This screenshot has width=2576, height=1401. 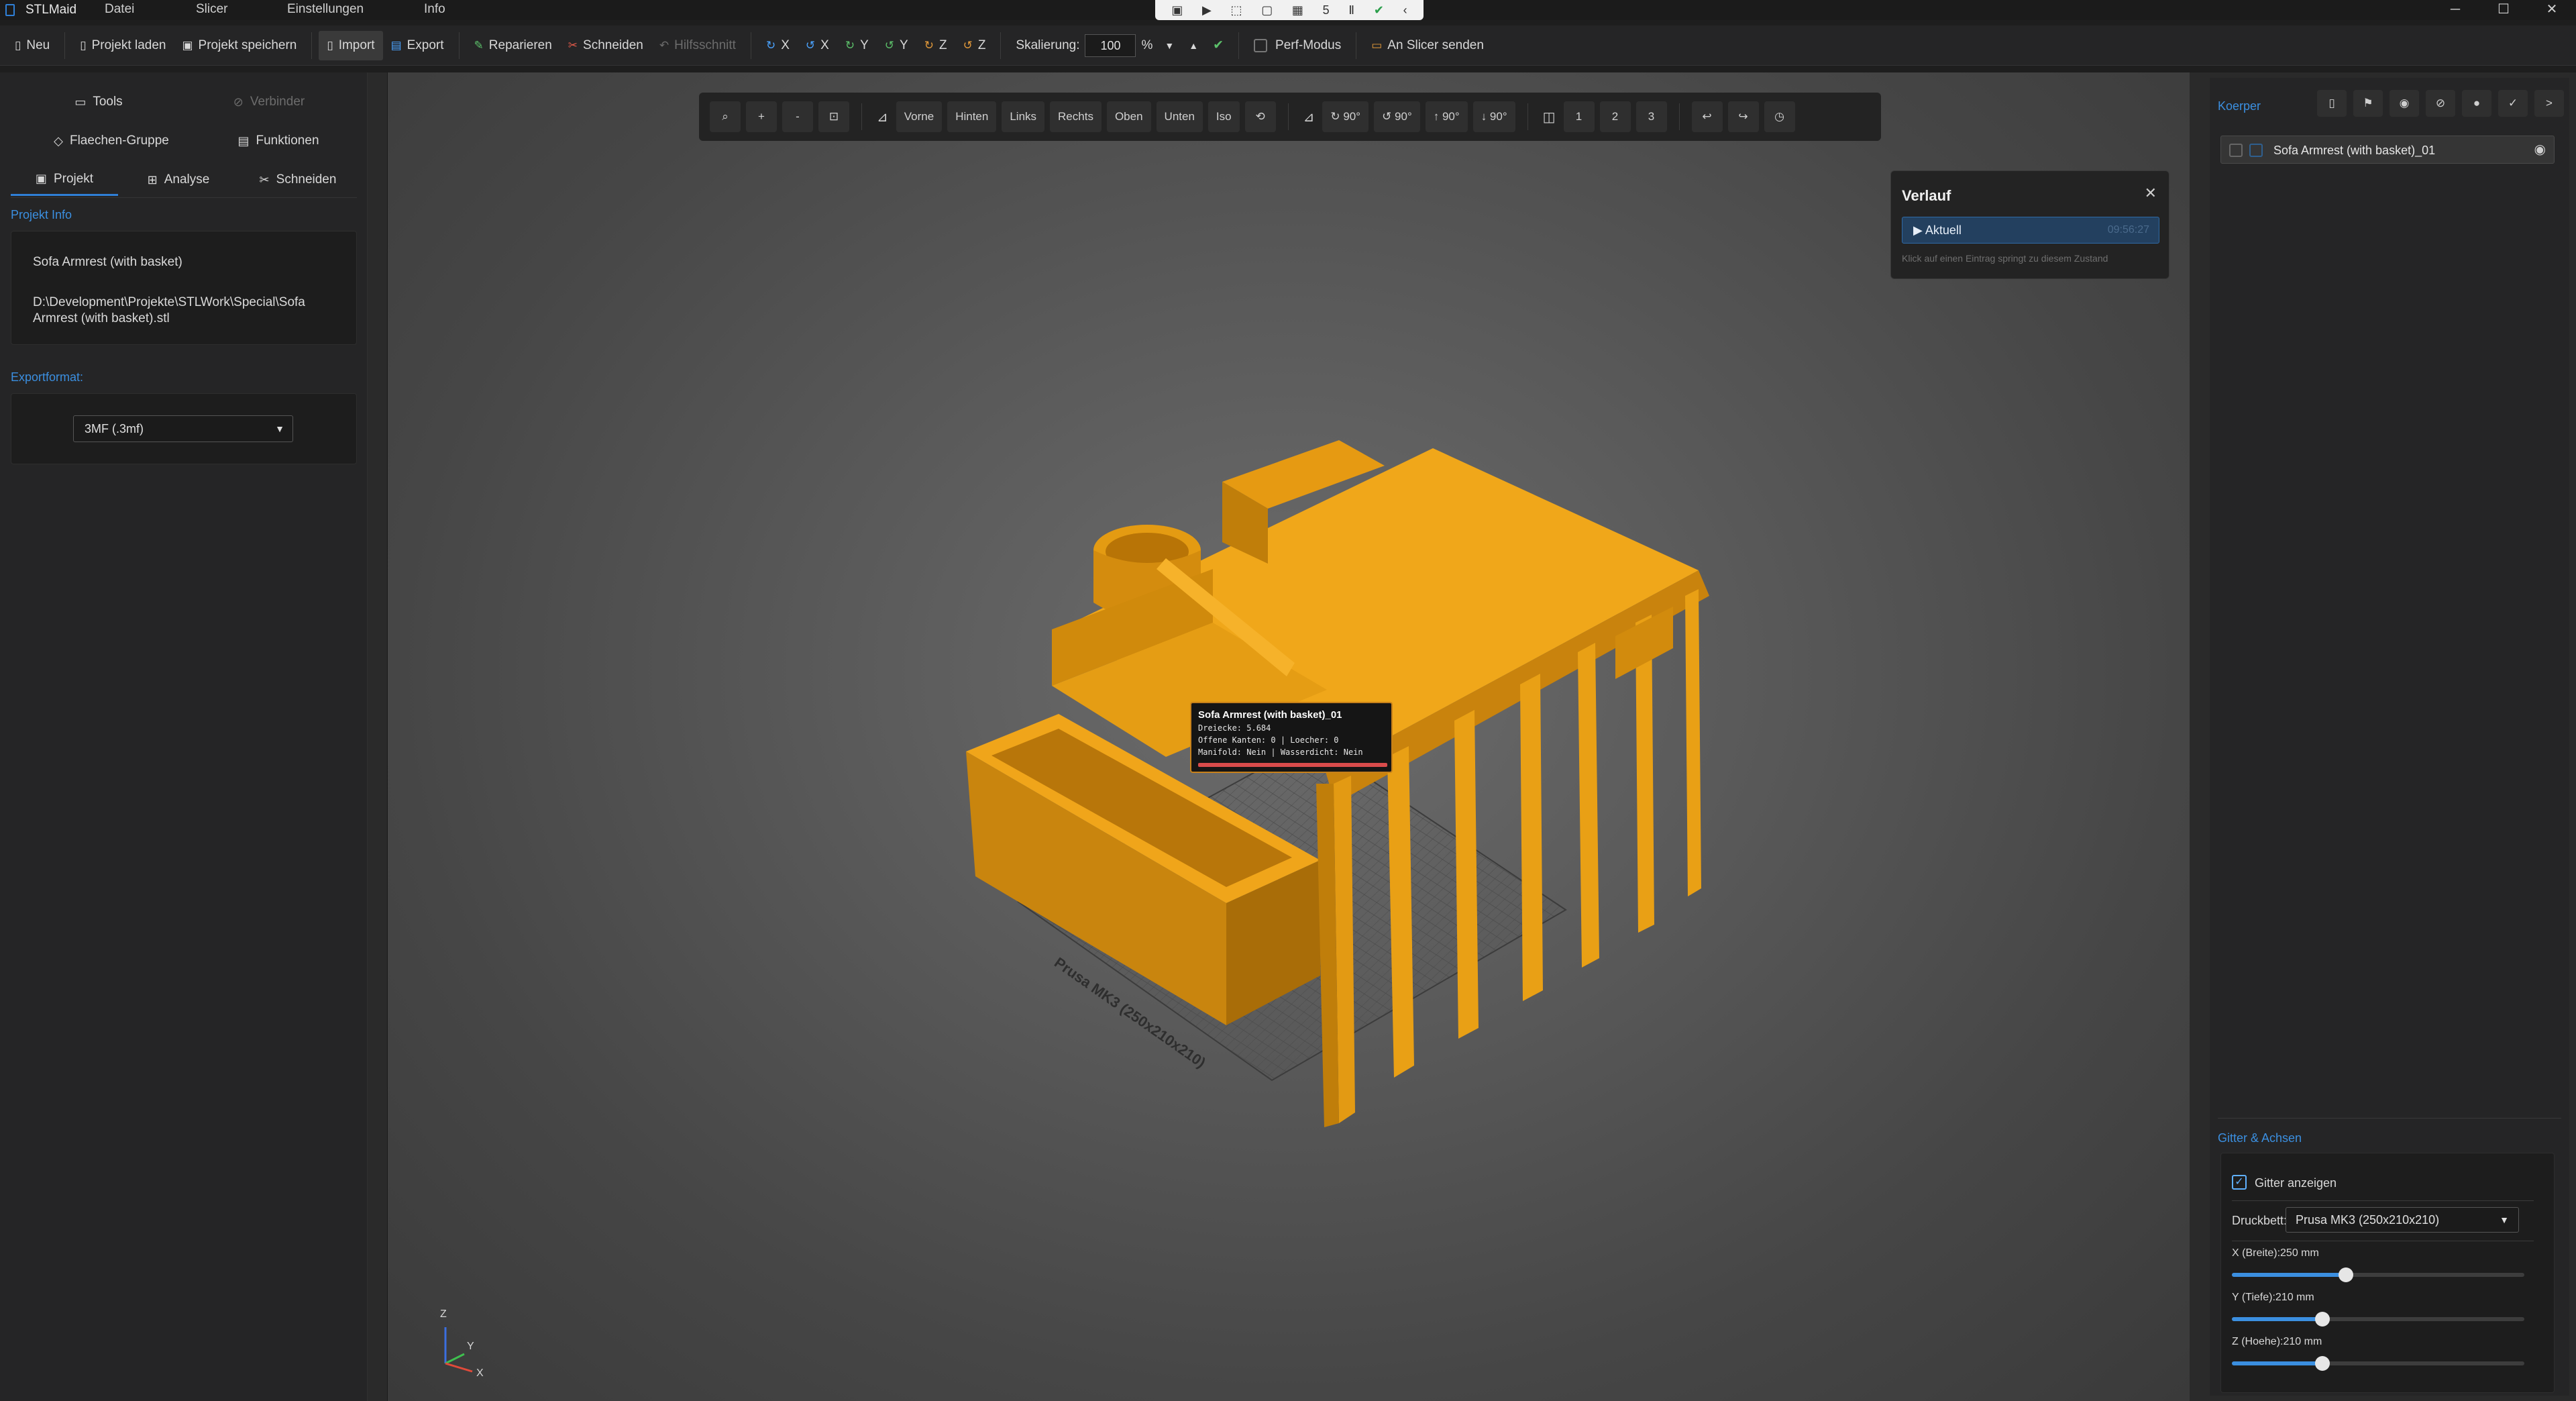 I want to click on y-depth-slider, so click(x=2378, y=1319).